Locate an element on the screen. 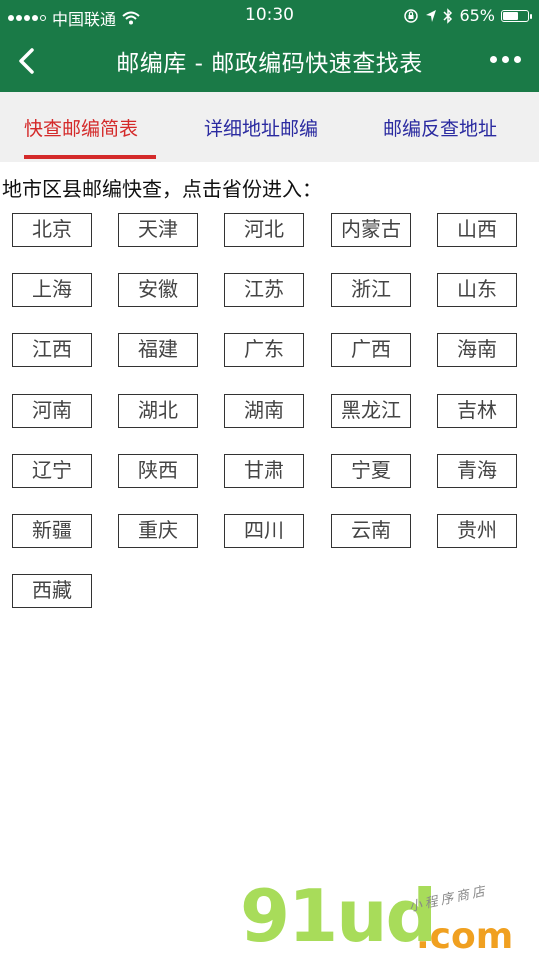  province-button: 云南 is located at coordinates (371, 531).